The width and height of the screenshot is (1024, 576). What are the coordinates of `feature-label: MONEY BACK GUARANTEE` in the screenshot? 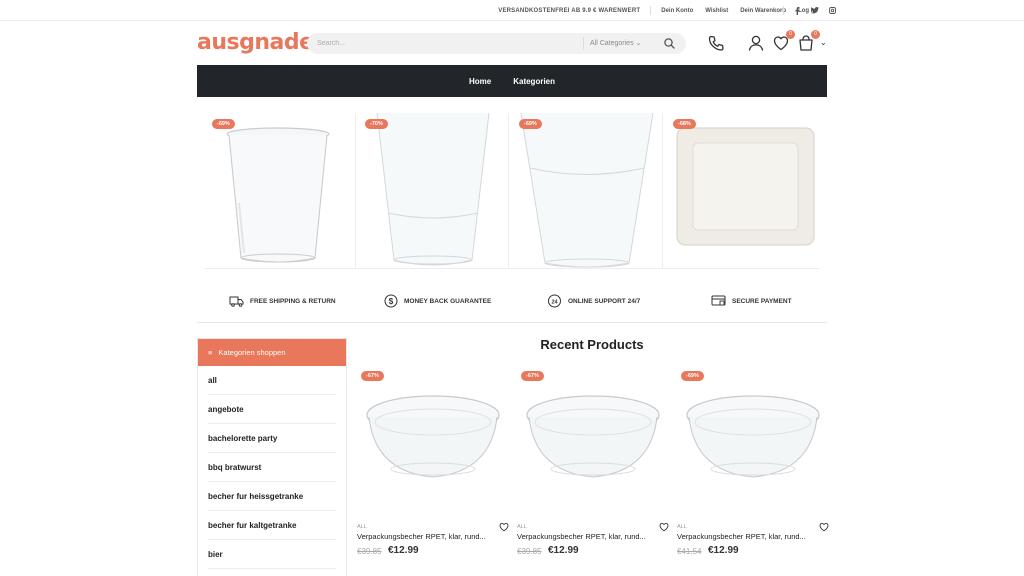 It's located at (448, 301).